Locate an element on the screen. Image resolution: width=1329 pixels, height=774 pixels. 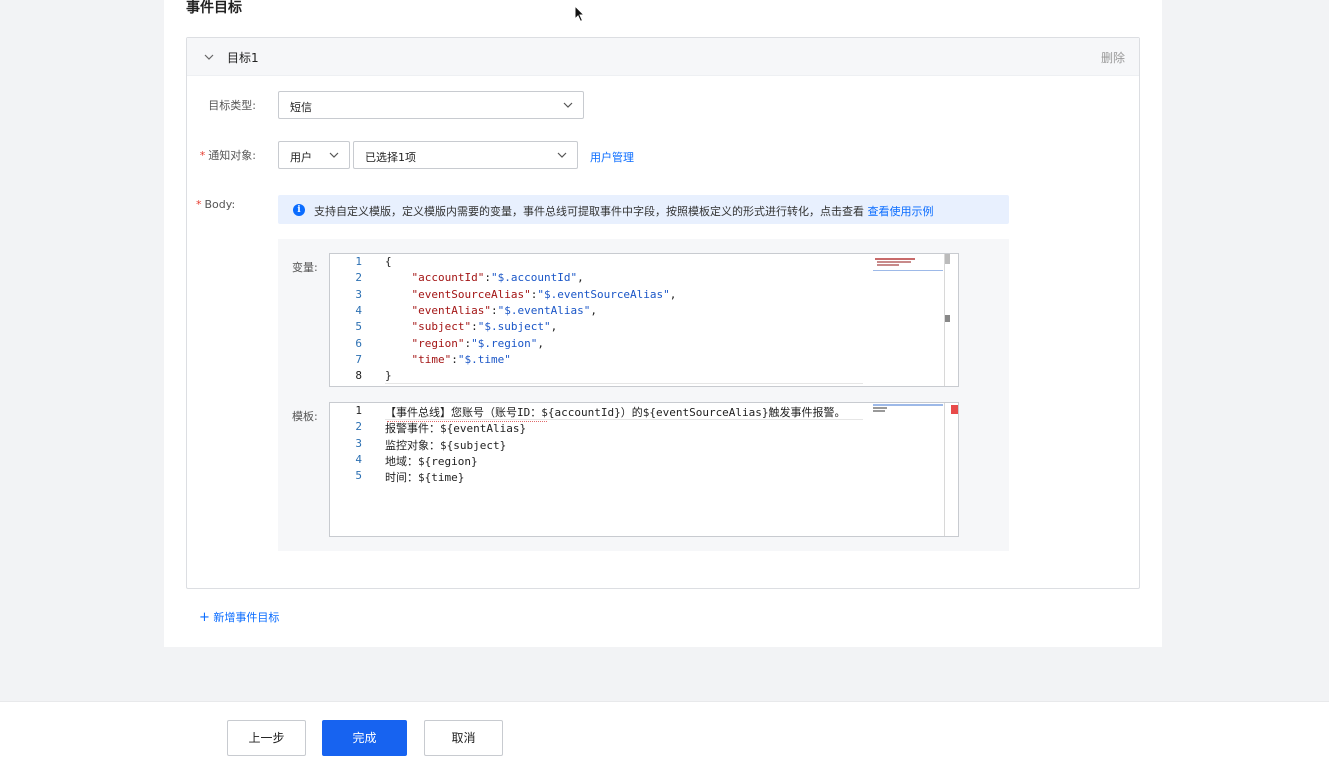
code-line: "accountId":"$.accountId", is located at coordinates (497, 278).